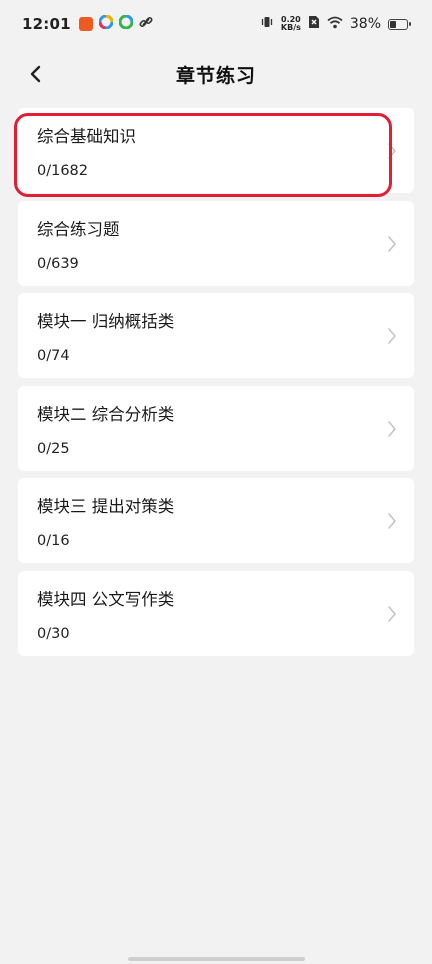 The width and height of the screenshot is (432, 964). Describe the element at coordinates (86, 136) in the screenshot. I see `chapter-title: 综合基础知识` at that location.